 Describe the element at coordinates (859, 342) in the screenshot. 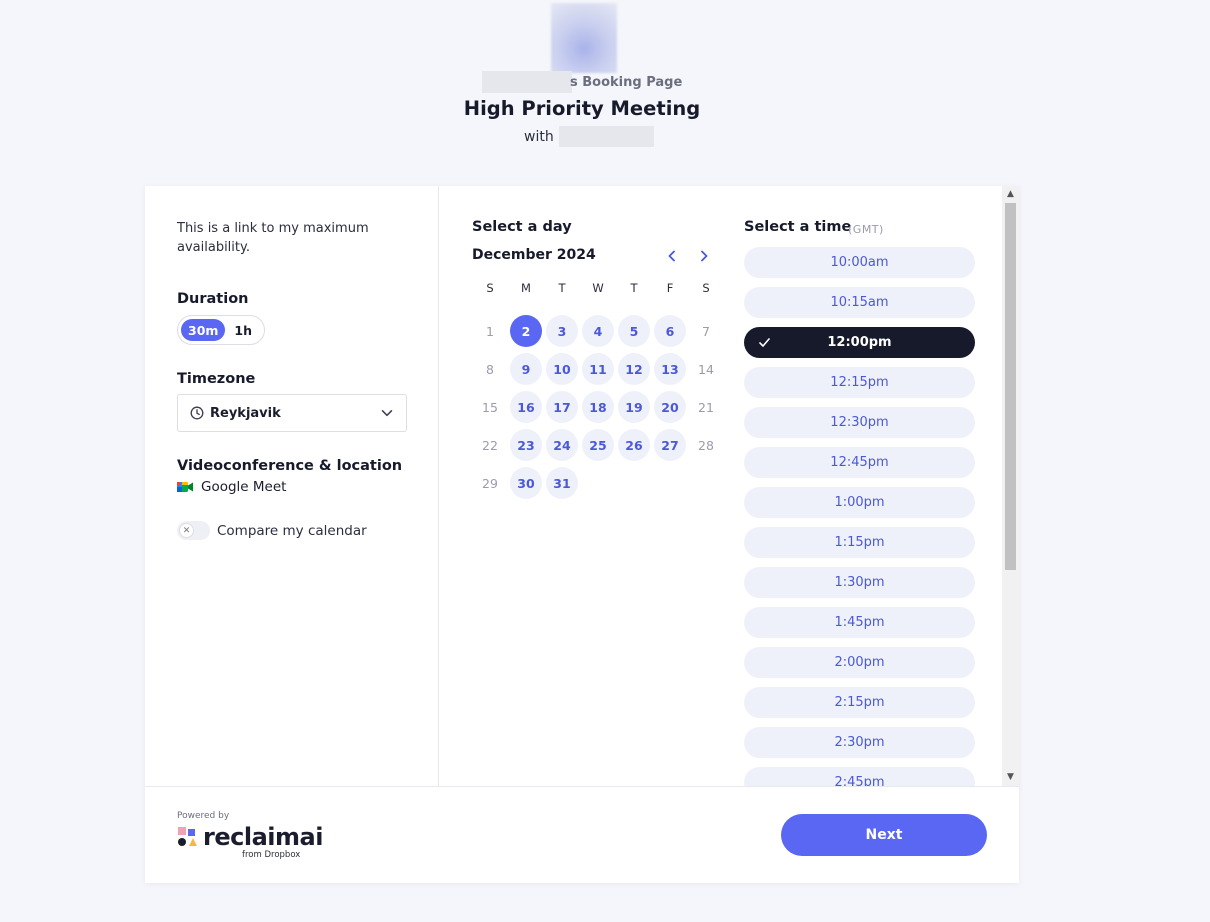

I see `time-slot-selected: 12:00pm` at that location.